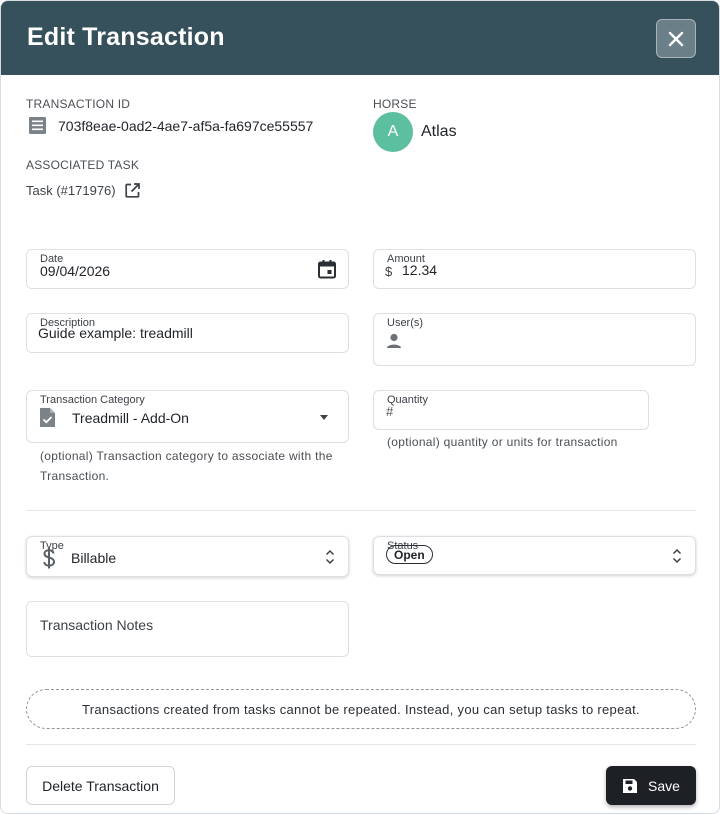 This screenshot has height=814, width=720. What do you see at coordinates (71, 190) in the screenshot?
I see `associated-task-value: Task (#171976)` at bounding box center [71, 190].